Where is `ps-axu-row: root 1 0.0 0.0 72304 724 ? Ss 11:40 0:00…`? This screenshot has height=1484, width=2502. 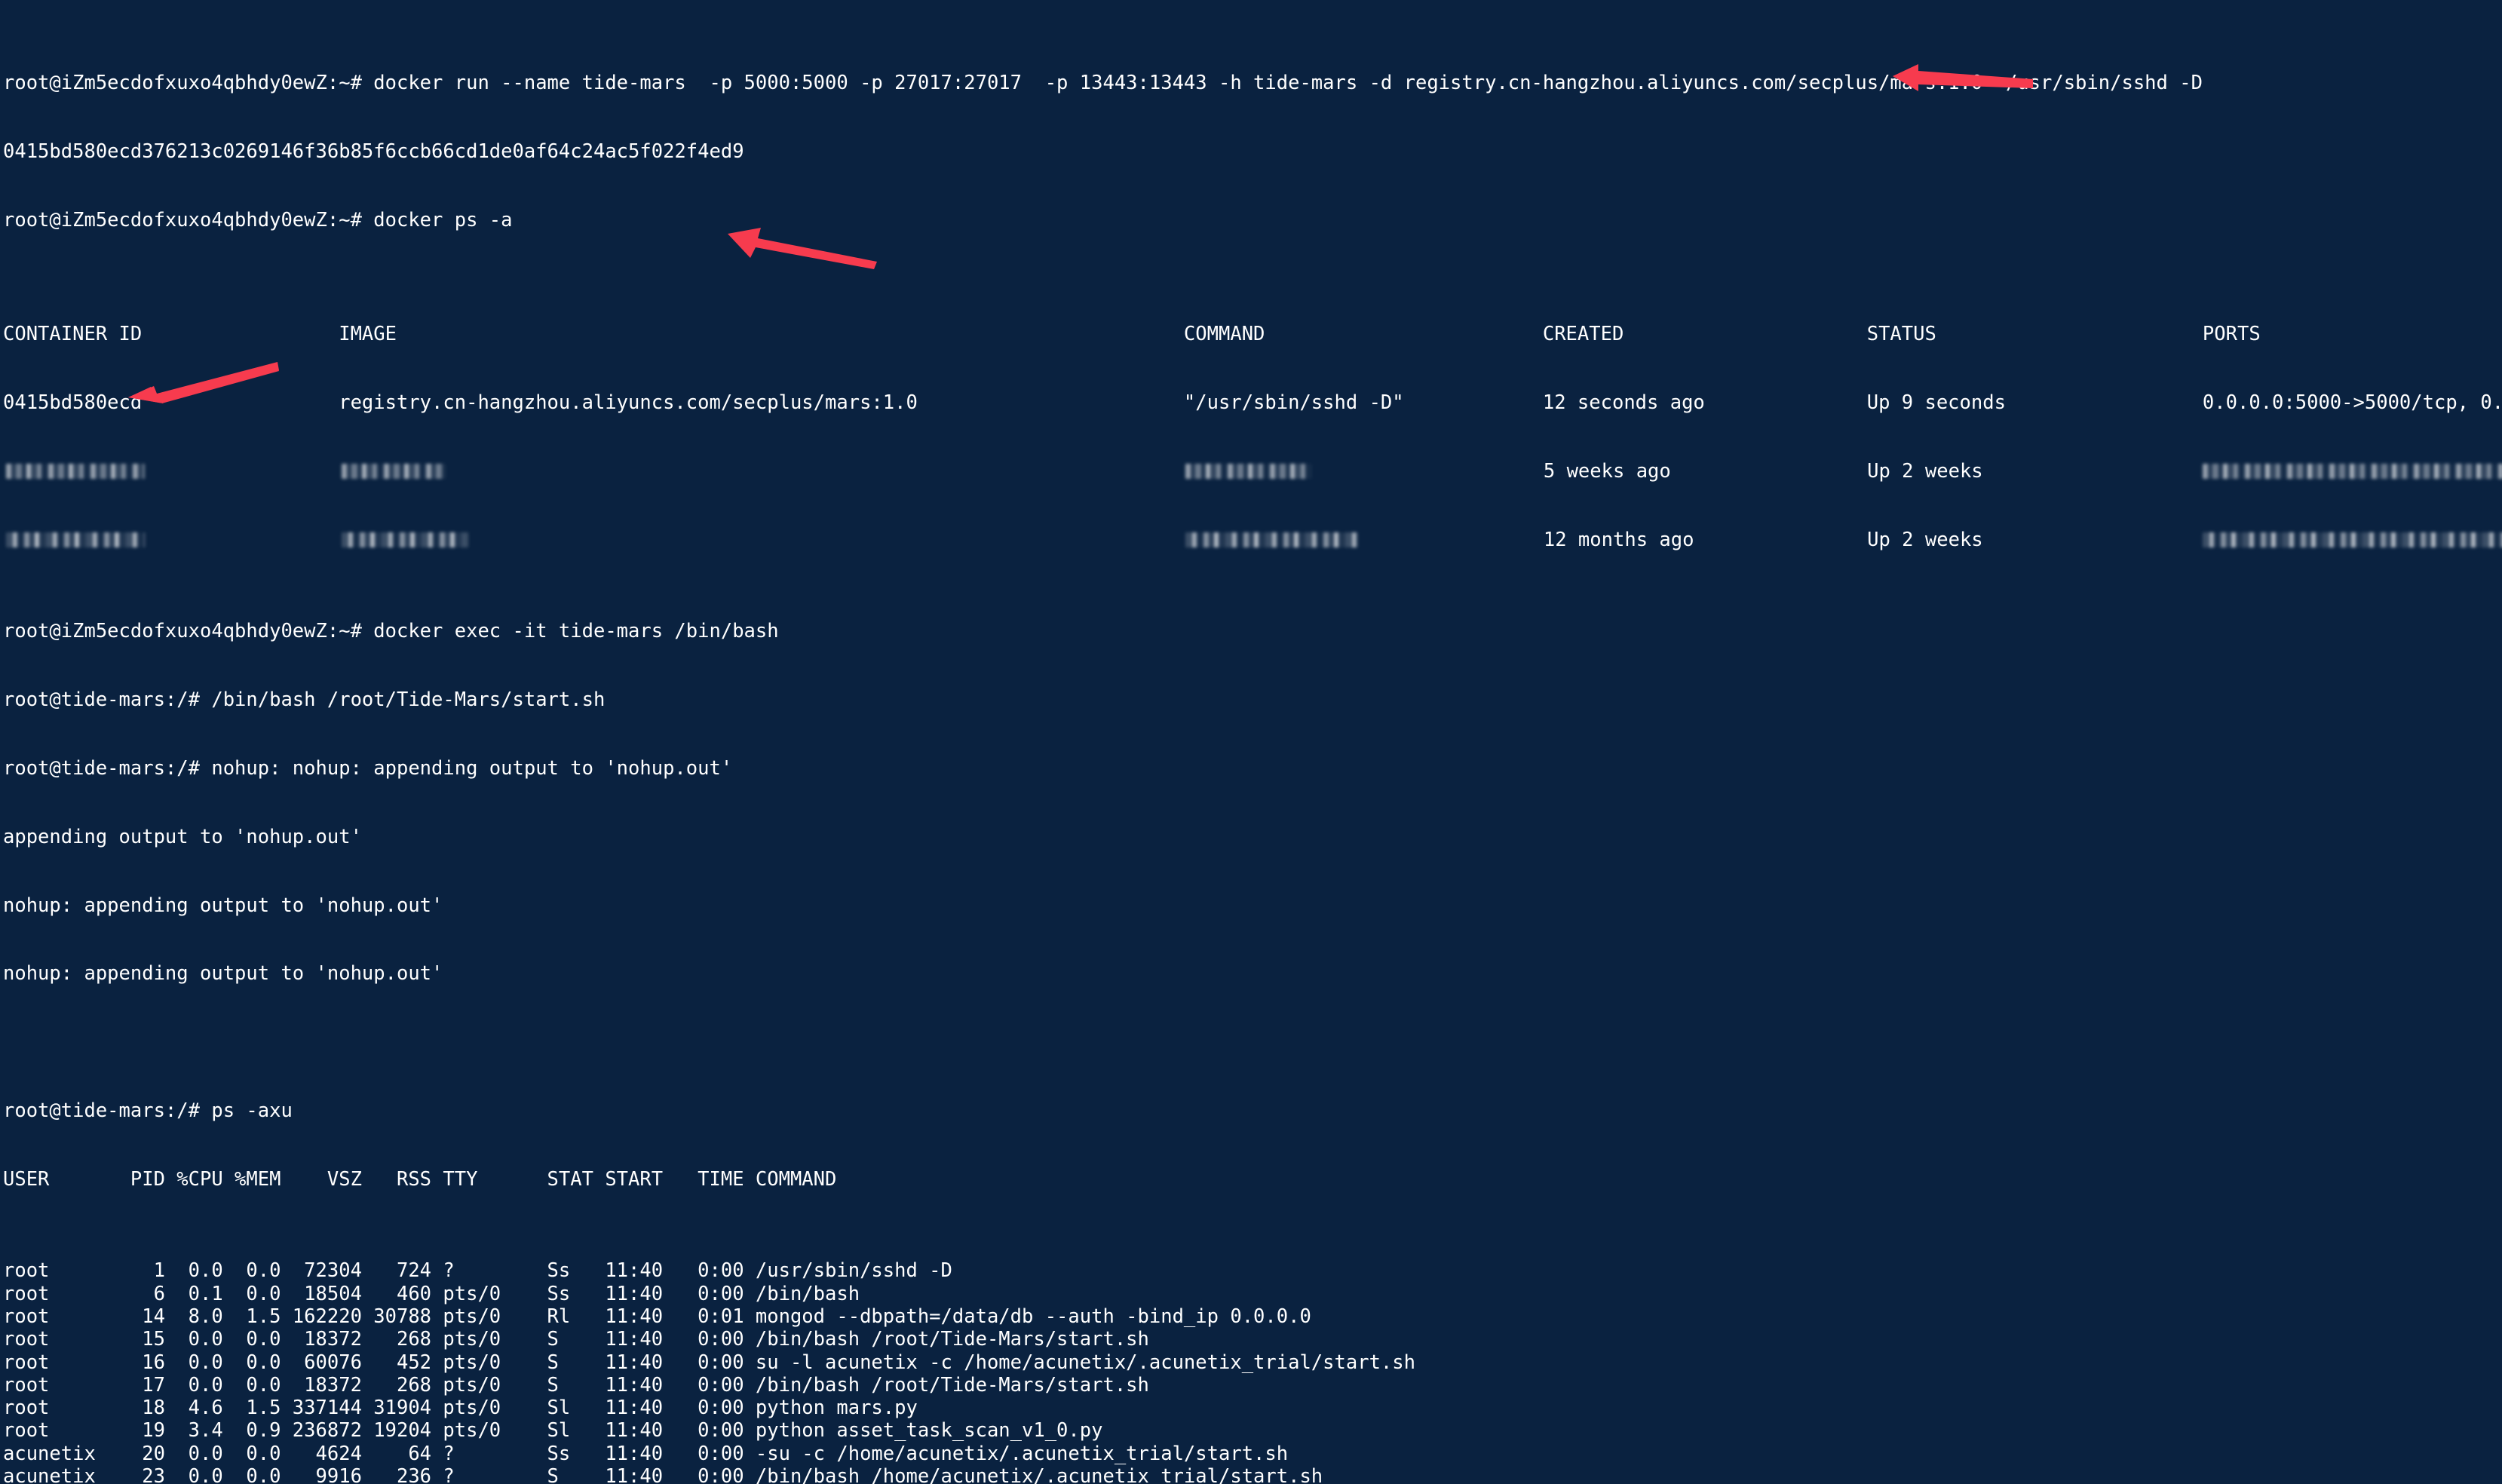 ps-axu-row: root 1 0.0 0.0 72304 724 ? Ss 11:40 0:00… is located at coordinates (477, 1271).